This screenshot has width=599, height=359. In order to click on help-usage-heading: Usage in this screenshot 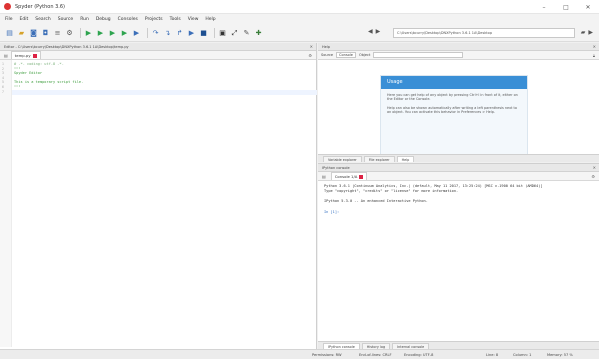, I will do `click(454, 82)`.